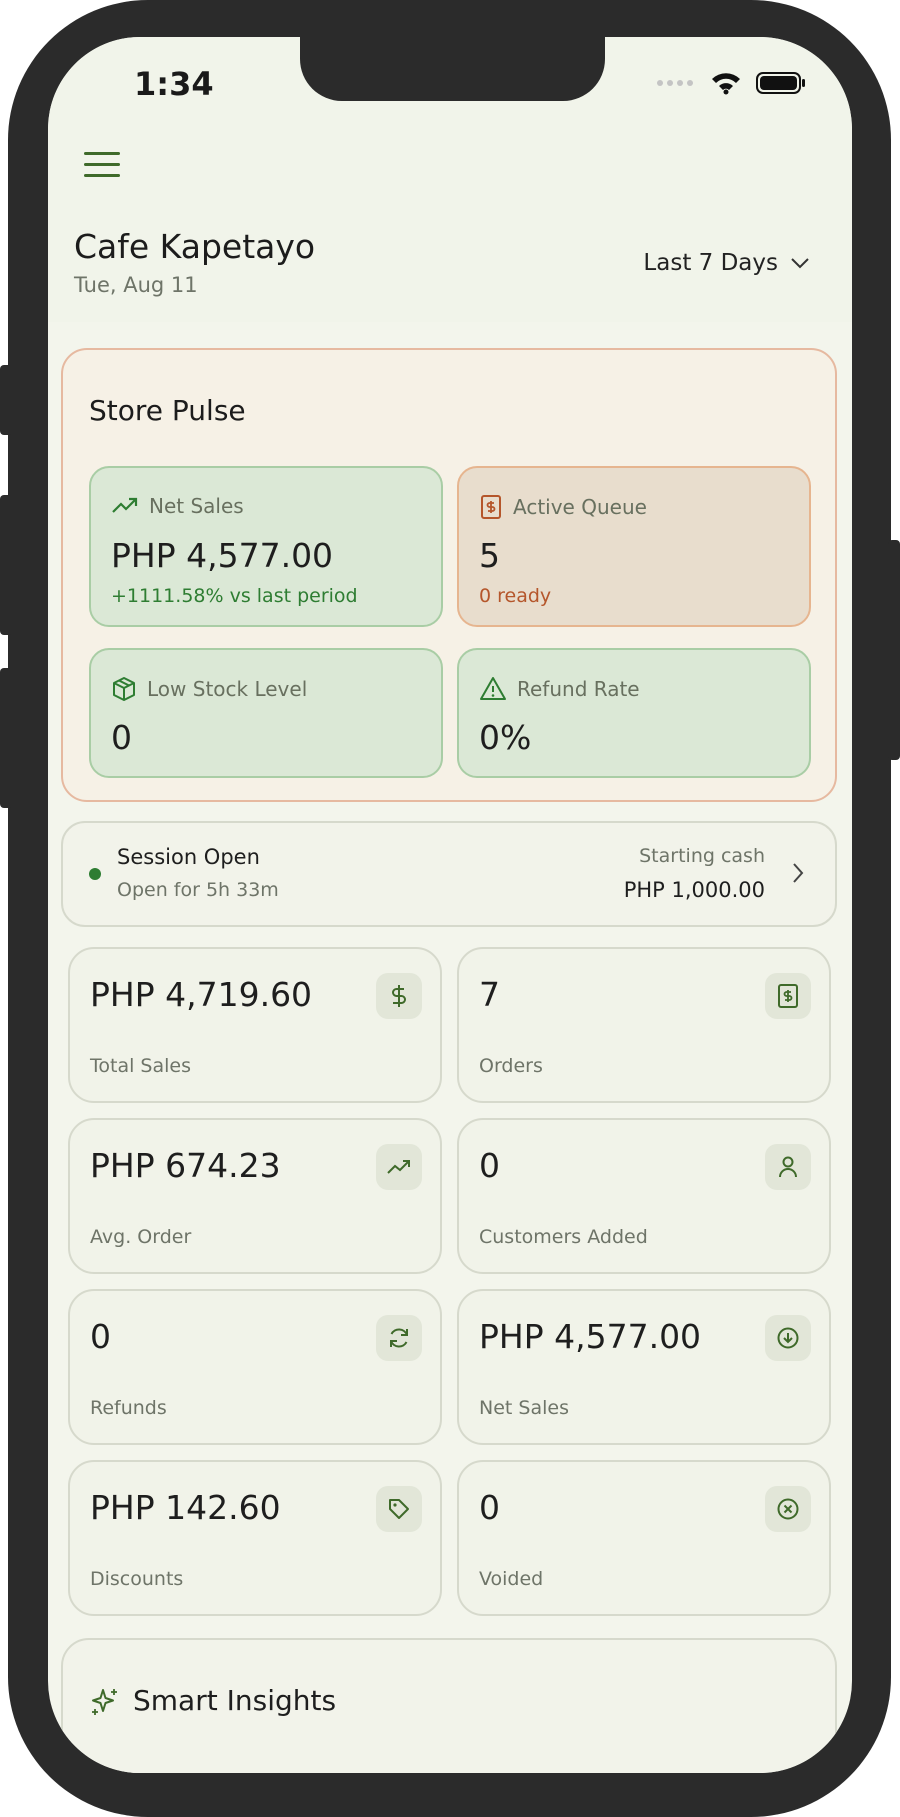 The height and width of the screenshot is (1817, 900). What do you see at coordinates (255, 1367) in the screenshot?
I see `metric-tile-refunds: 0 Refunds` at bounding box center [255, 1367].